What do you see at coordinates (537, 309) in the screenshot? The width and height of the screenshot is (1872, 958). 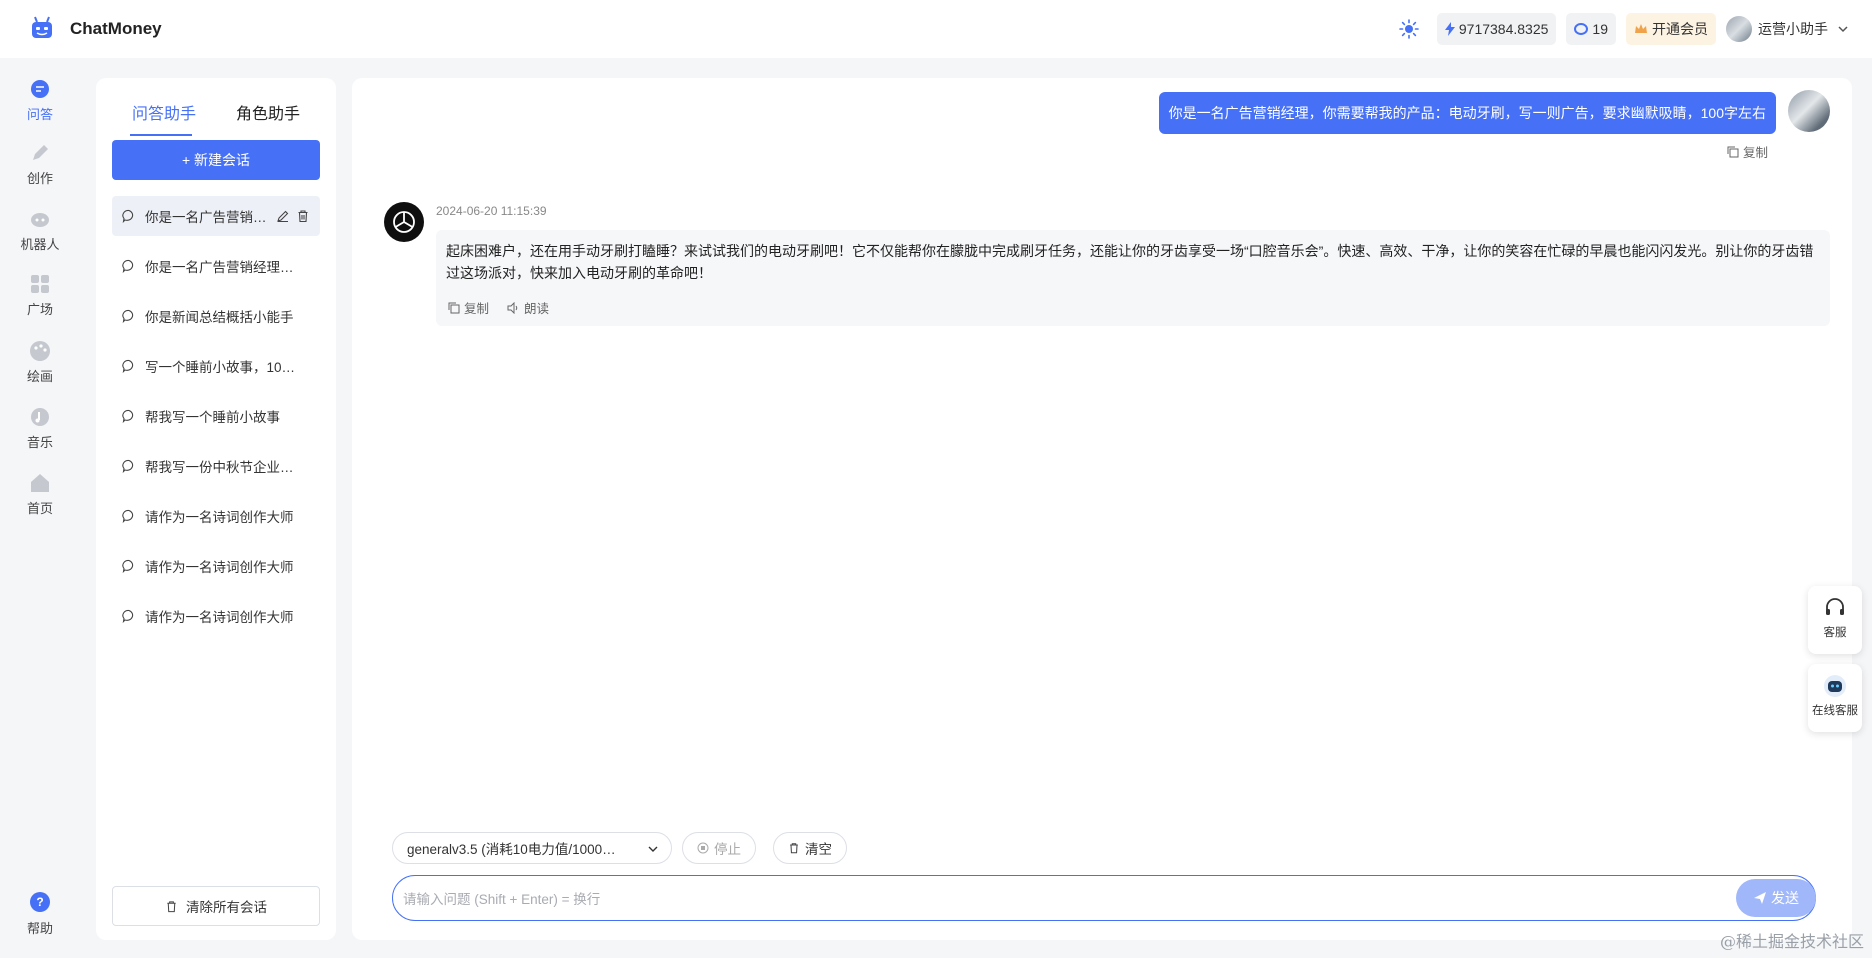 I see `read-label: 朗读` at bounding box center [537, 309].